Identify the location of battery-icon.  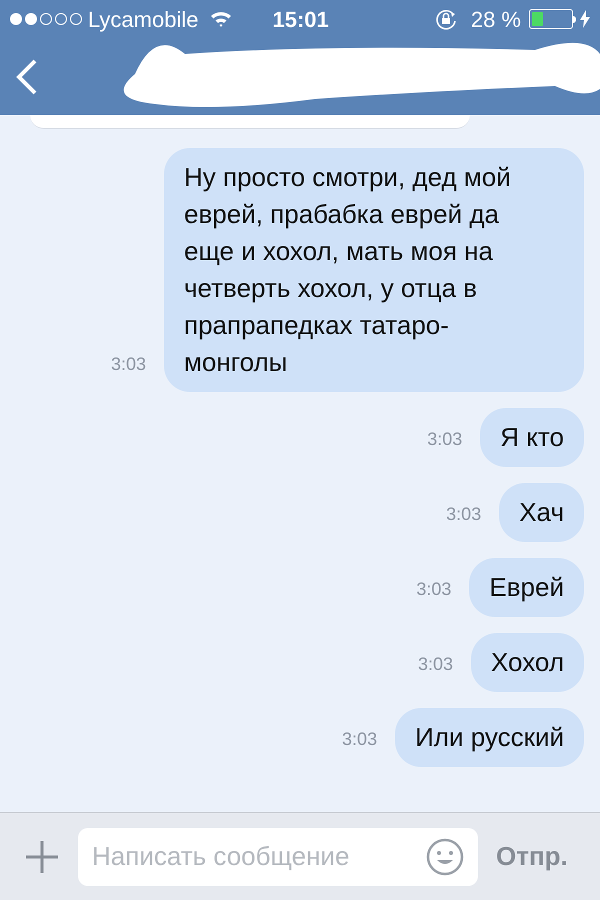
(551, 19).